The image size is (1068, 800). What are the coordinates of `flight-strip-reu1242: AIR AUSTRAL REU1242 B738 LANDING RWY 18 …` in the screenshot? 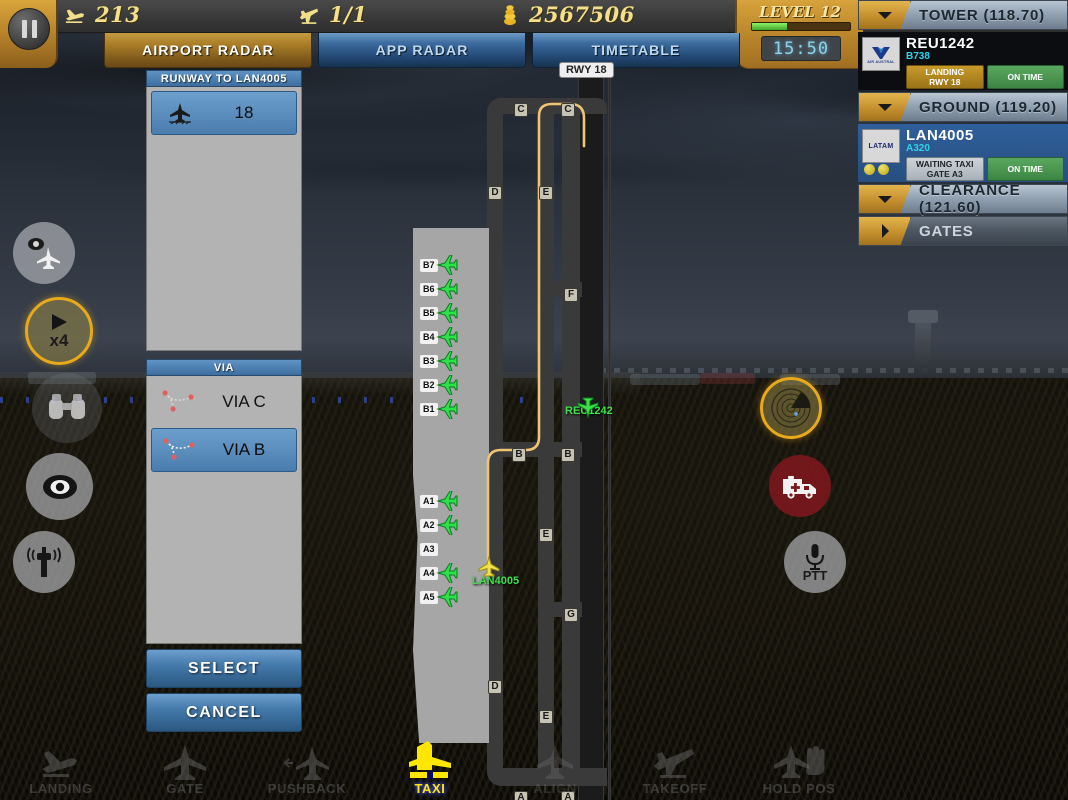 It's located at (963, 61).